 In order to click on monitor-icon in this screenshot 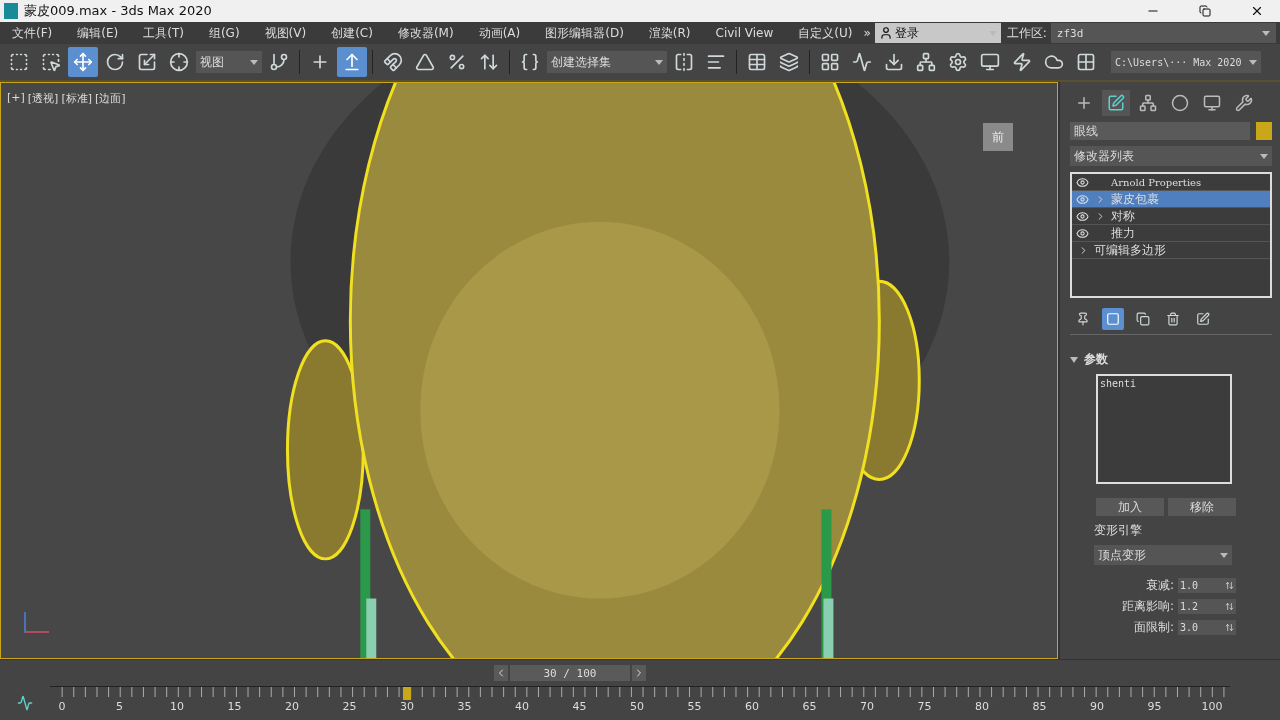, I will do `click(990, 62)`.